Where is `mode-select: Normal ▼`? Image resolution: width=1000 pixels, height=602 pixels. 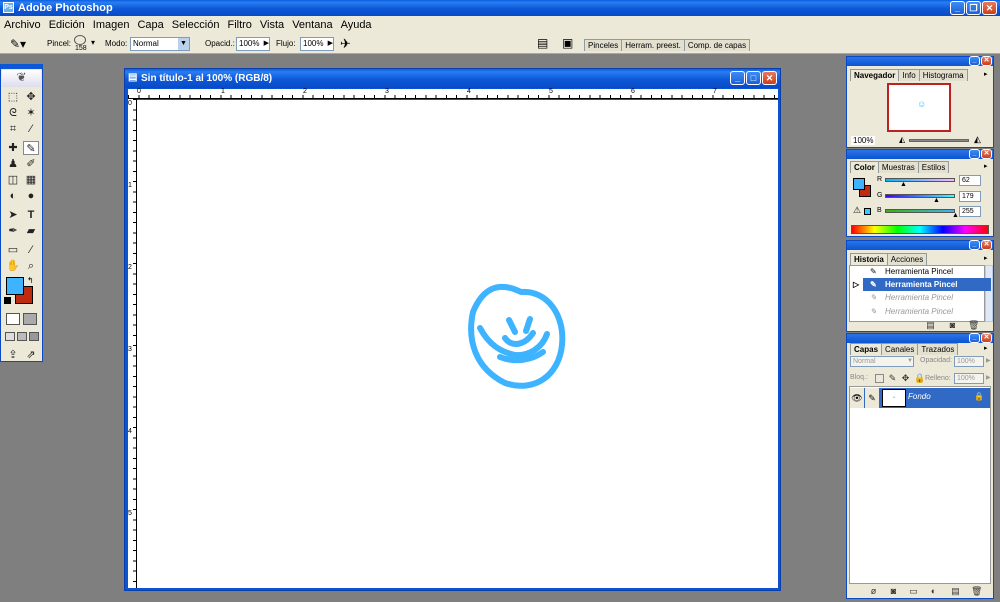
mode-select: Normal ▼ is located at coordinates (160, 44).